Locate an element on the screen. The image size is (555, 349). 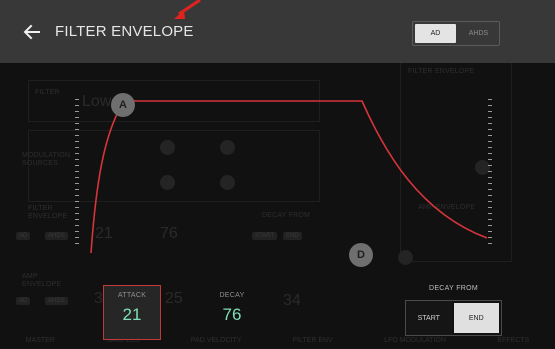
decay-value: 76 is located at coordinates (232, 314).